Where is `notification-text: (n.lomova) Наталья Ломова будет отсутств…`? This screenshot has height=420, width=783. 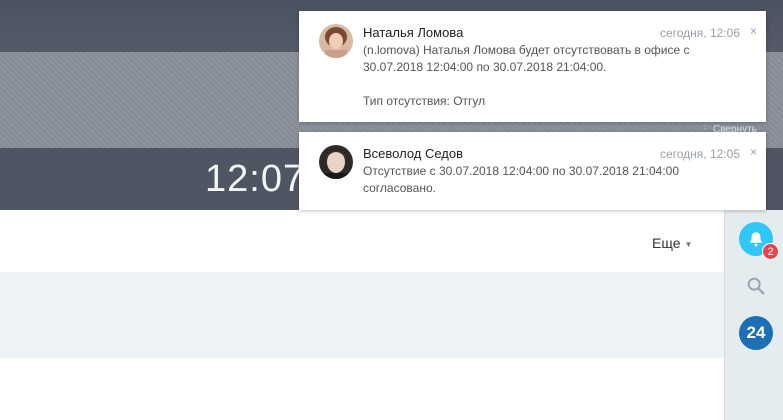 notification-text: (n.lomova) Наталья Ломова будет отсутств… is located at coordinates (553, 76).